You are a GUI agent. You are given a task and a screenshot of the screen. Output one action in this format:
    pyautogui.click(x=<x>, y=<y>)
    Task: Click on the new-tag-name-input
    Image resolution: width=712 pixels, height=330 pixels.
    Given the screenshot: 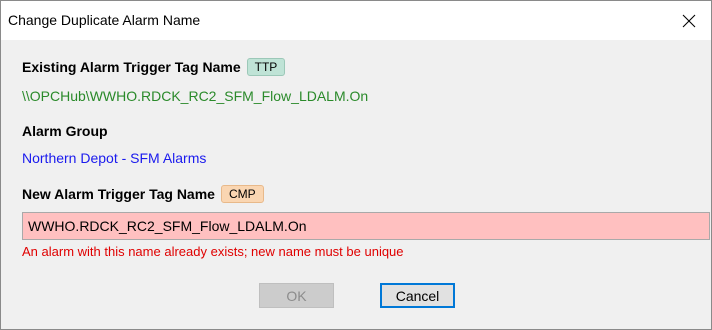 What is the action you would take?
    pyautogui.click(x=366, y=226)
    